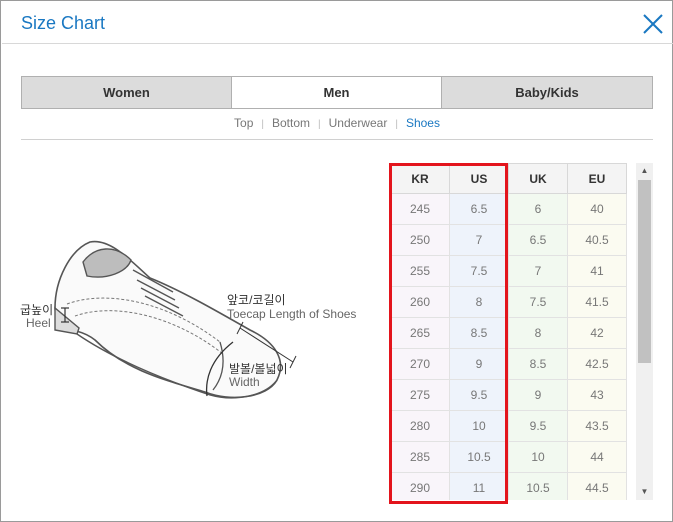 The height and width of the screenshot is (522, 673). I want to click on size-cell-us: 8.5, so click(479, 333).